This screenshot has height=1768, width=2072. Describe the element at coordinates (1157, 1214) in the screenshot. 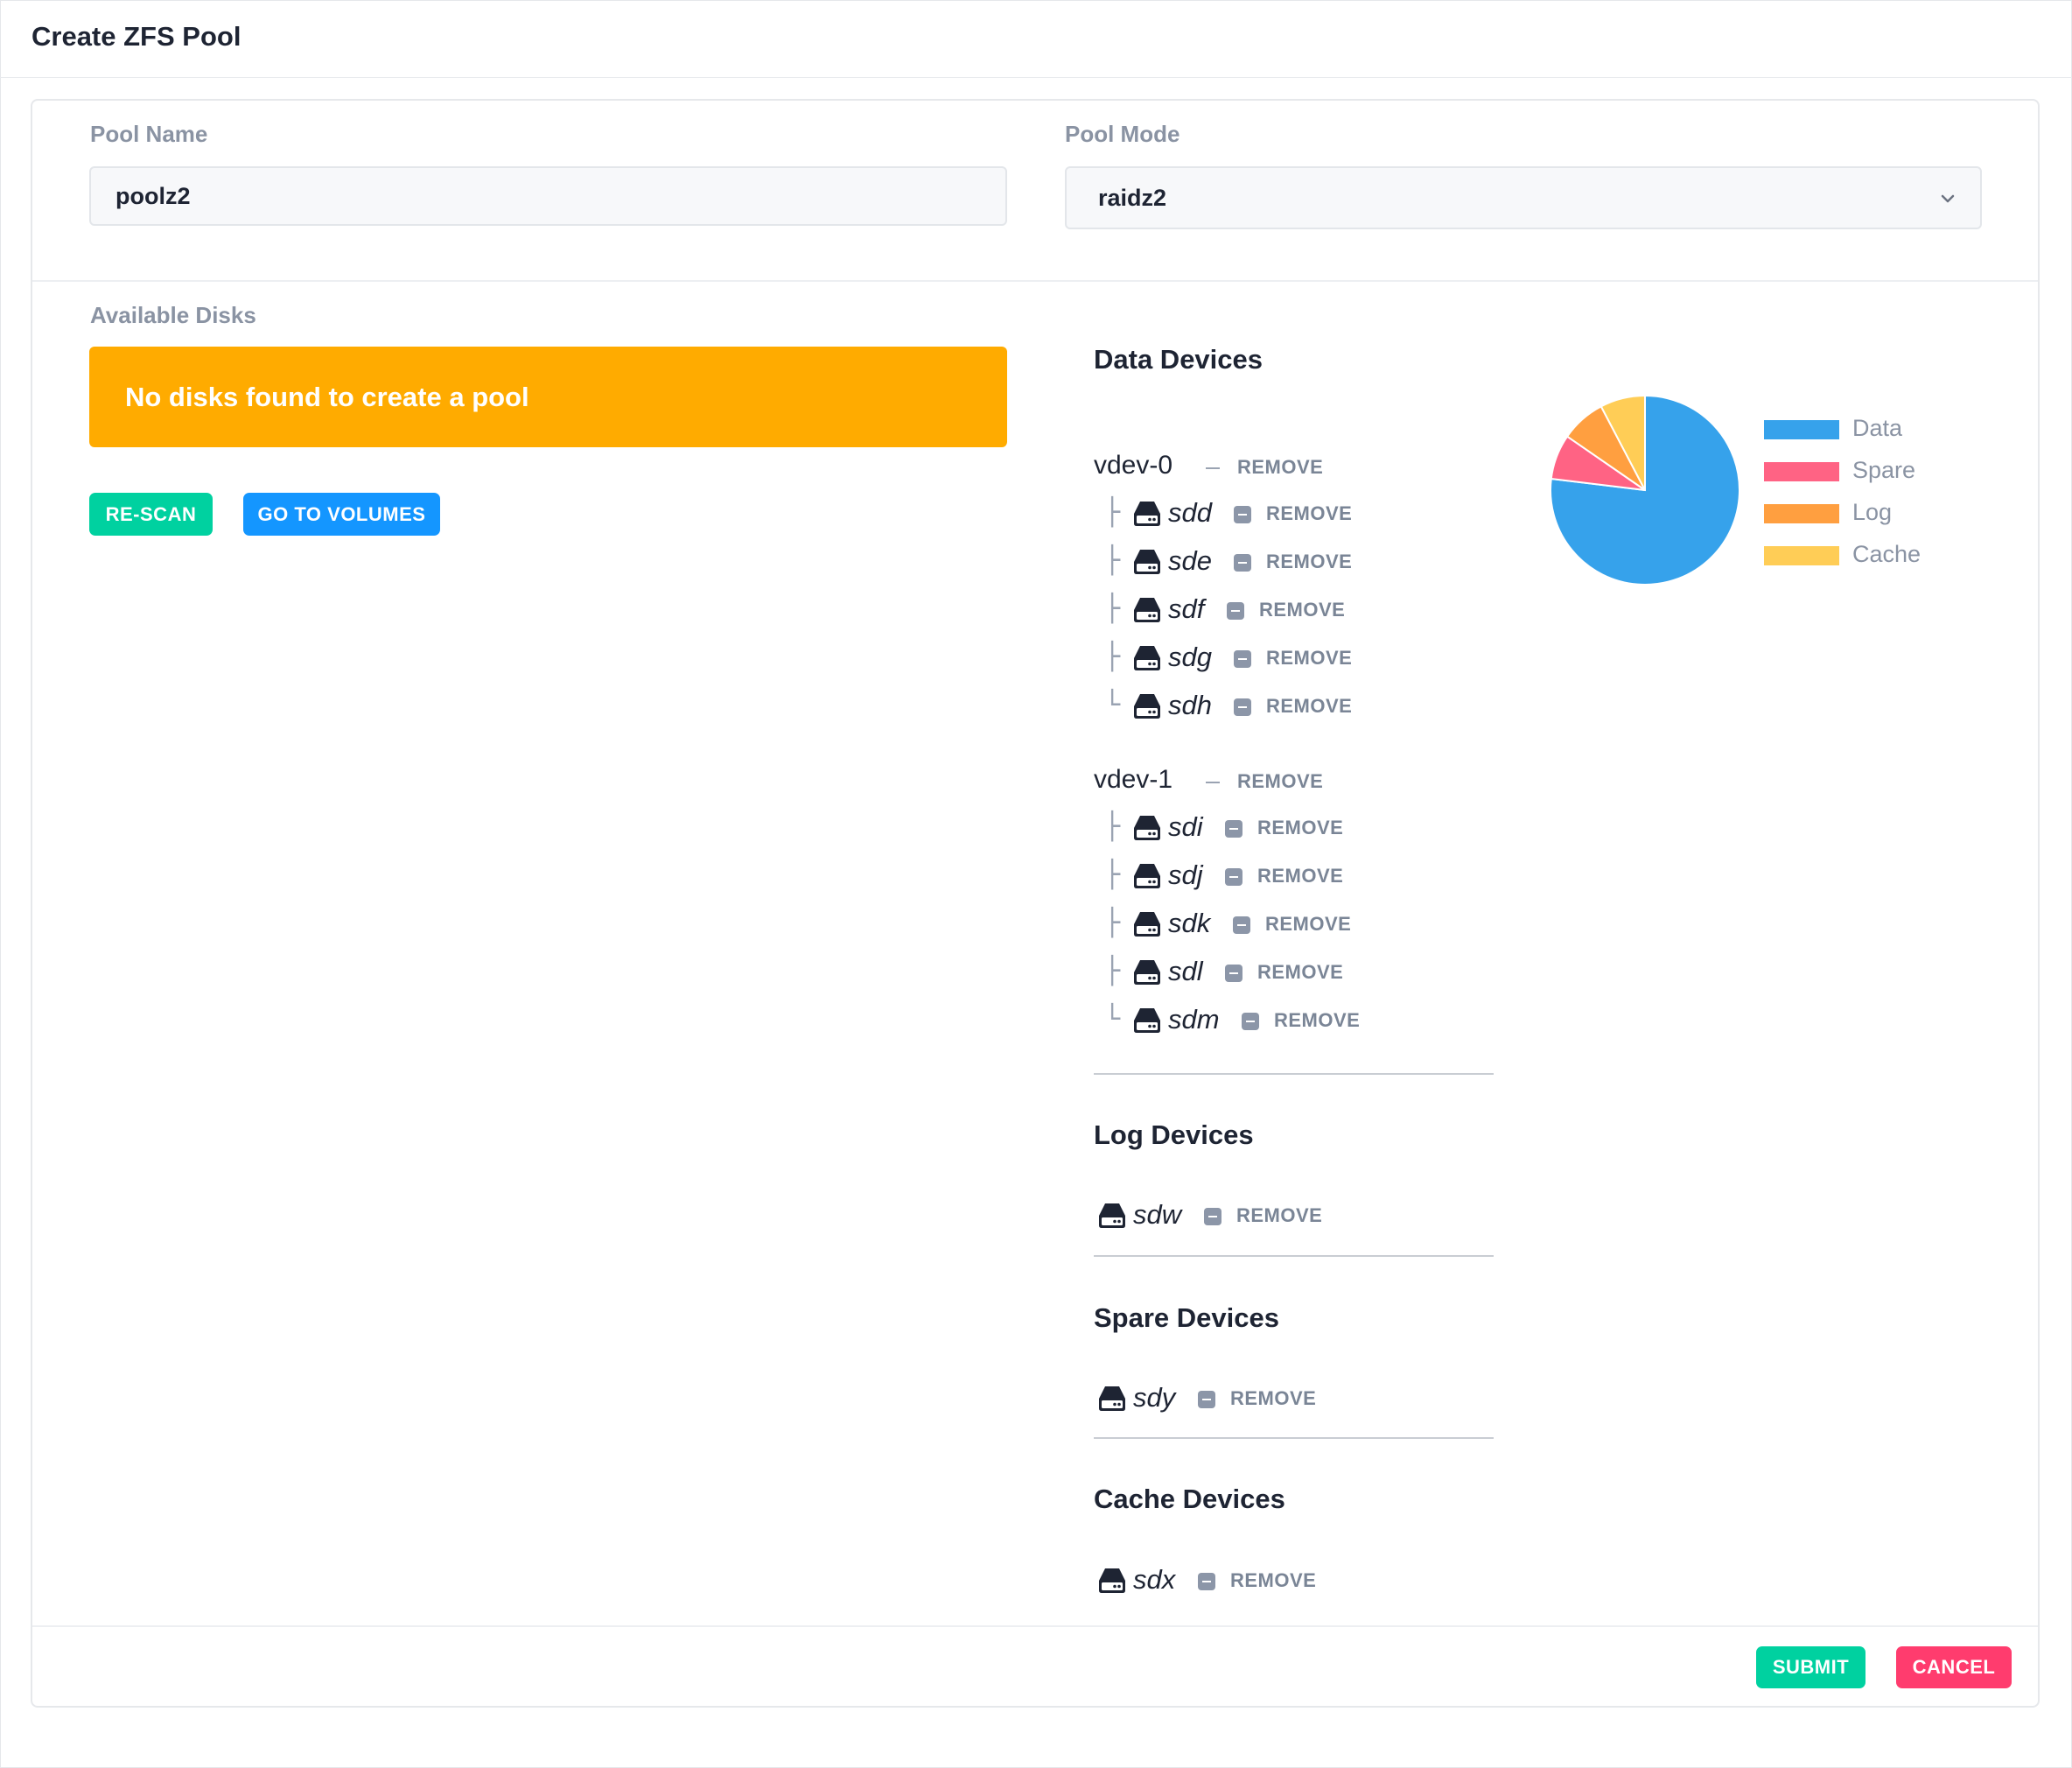

I see `disk-name: sdw` at that location.